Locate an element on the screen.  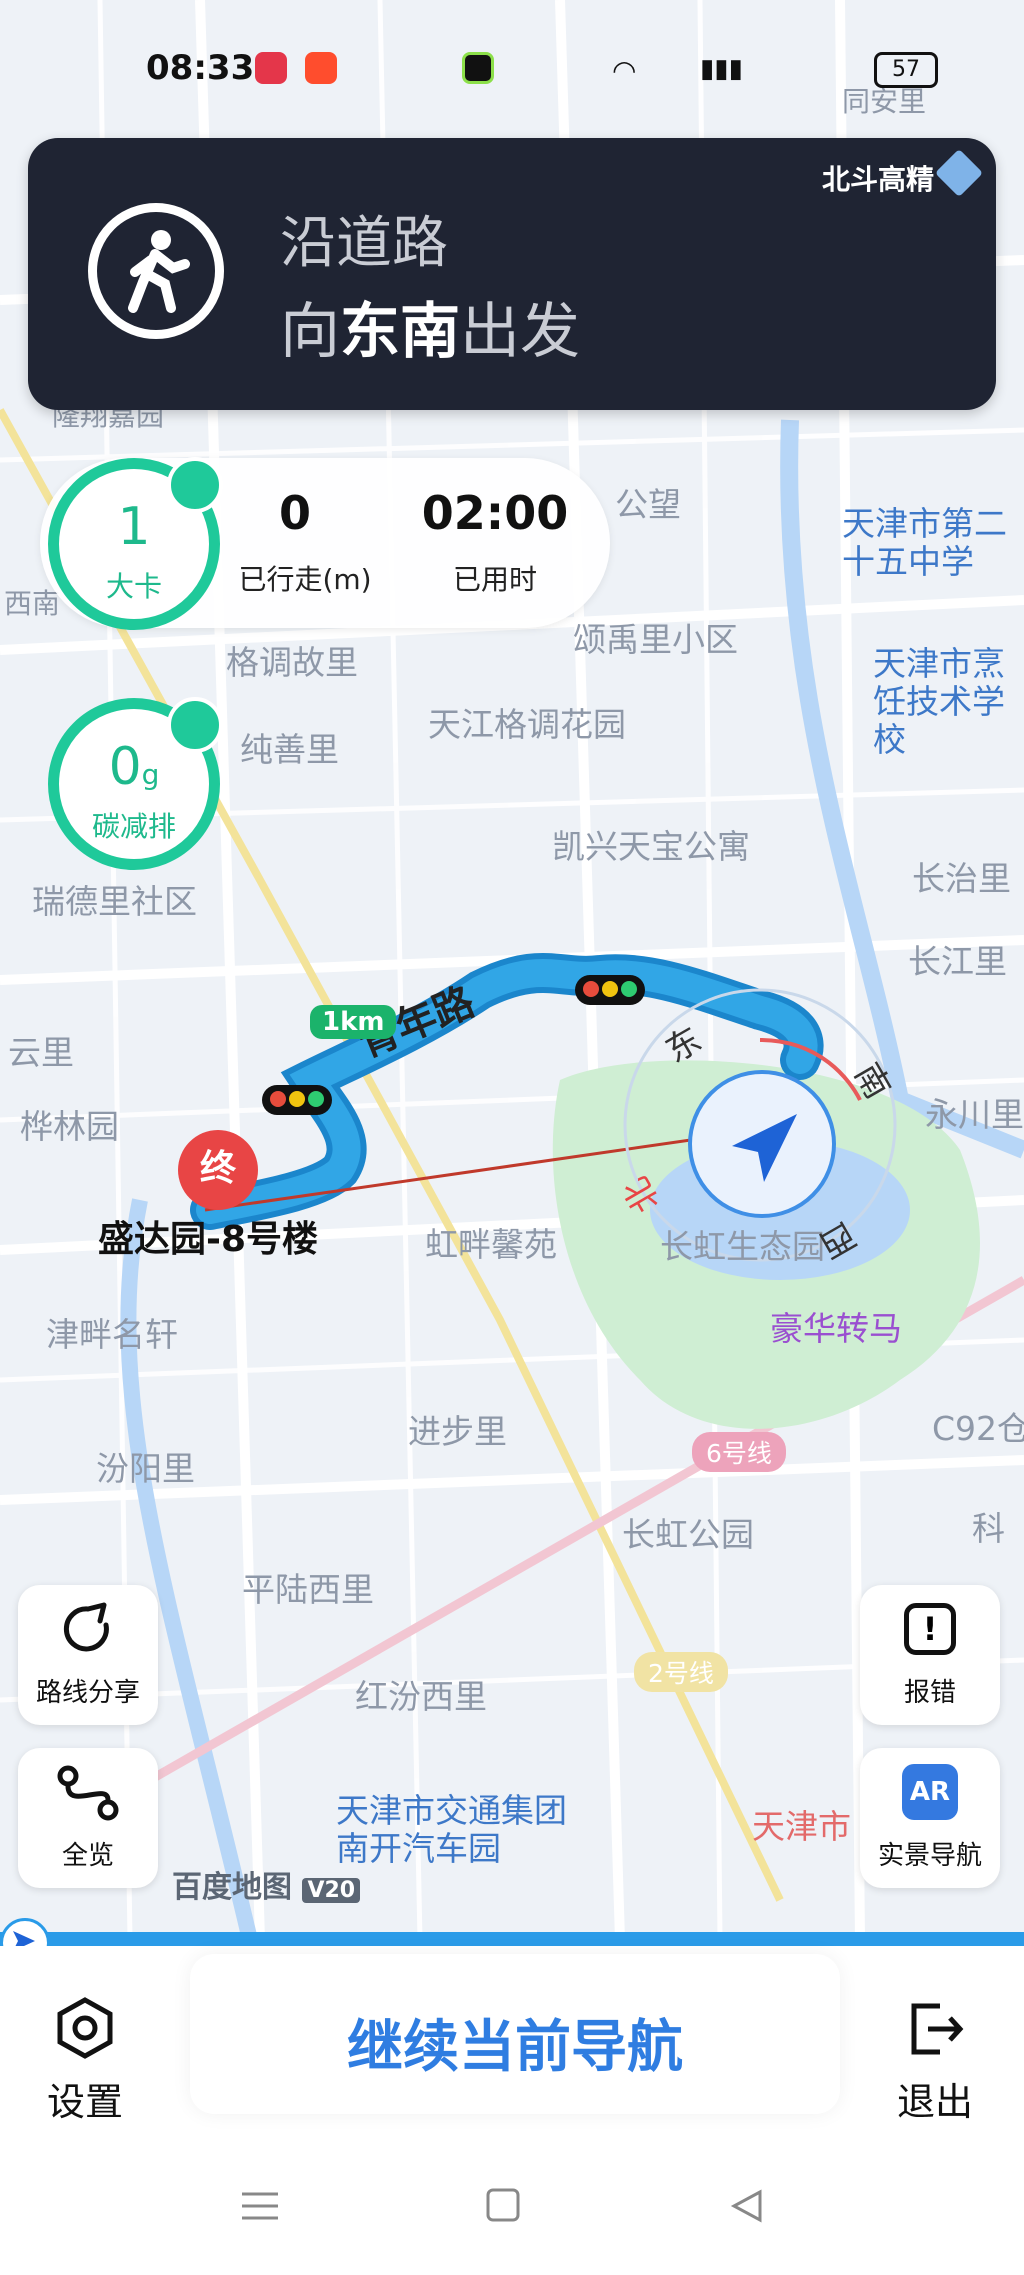
route-progress-bar is located at coordinates (512, 1939).